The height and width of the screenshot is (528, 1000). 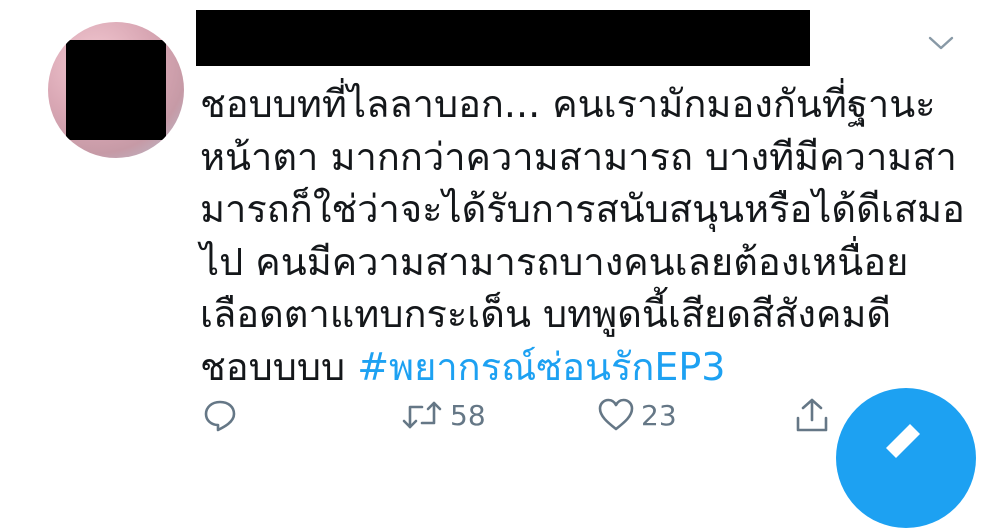 I want to click on share-icon, so click(x=812, y=415).